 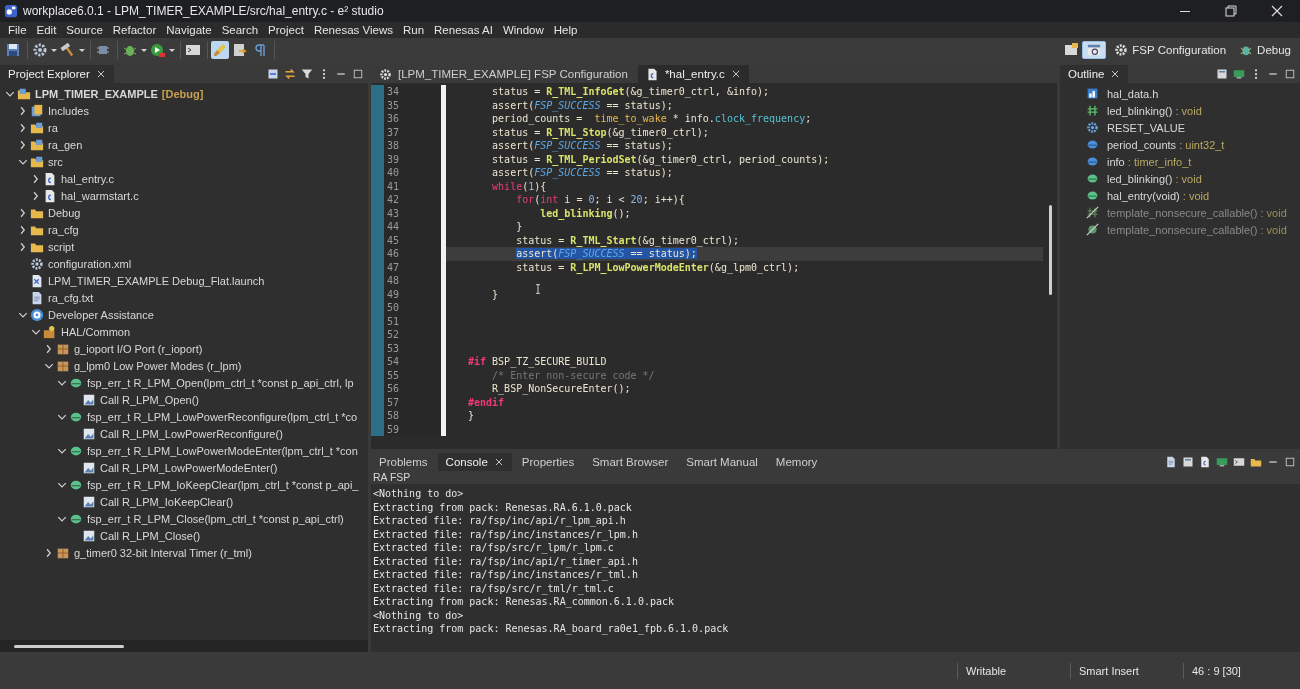 I want to click on tab: [LPM_TIMER_EXAMPLE] FSP Configuration, so click(x=503, y=73).